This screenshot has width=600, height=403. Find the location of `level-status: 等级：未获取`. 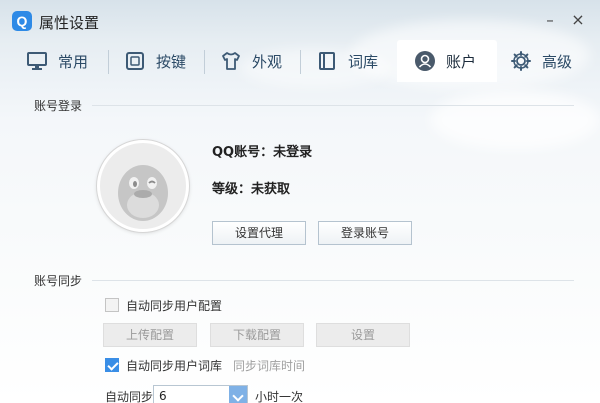

level-status: 等级：未获取 is located at coordinates (251, 189).